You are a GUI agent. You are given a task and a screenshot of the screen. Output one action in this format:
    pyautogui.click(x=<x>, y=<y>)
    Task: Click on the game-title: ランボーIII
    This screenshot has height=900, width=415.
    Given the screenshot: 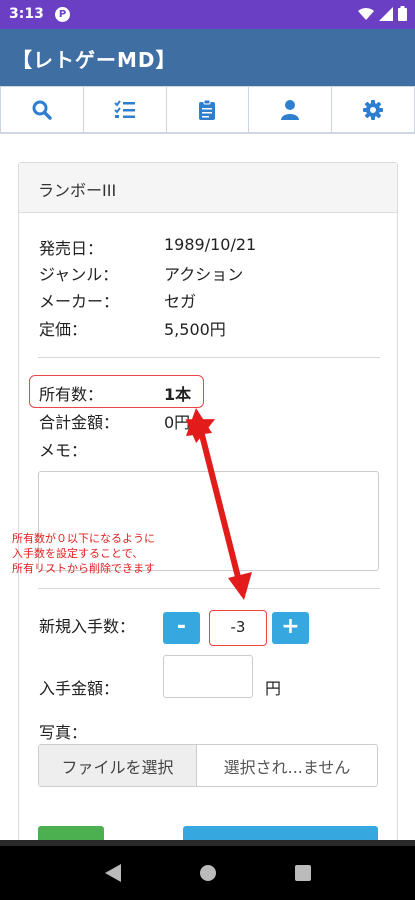 What is the action you would take?
    pyautogui.click(x=208, y=188)
    